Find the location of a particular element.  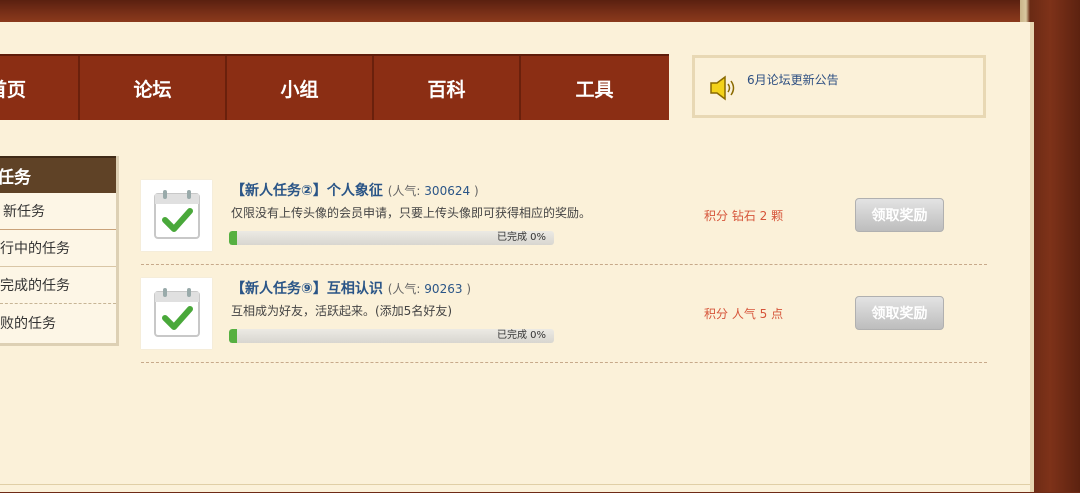

sidebar-item-in-progress: 进行中的任务 is located at coordinates (58, 248).